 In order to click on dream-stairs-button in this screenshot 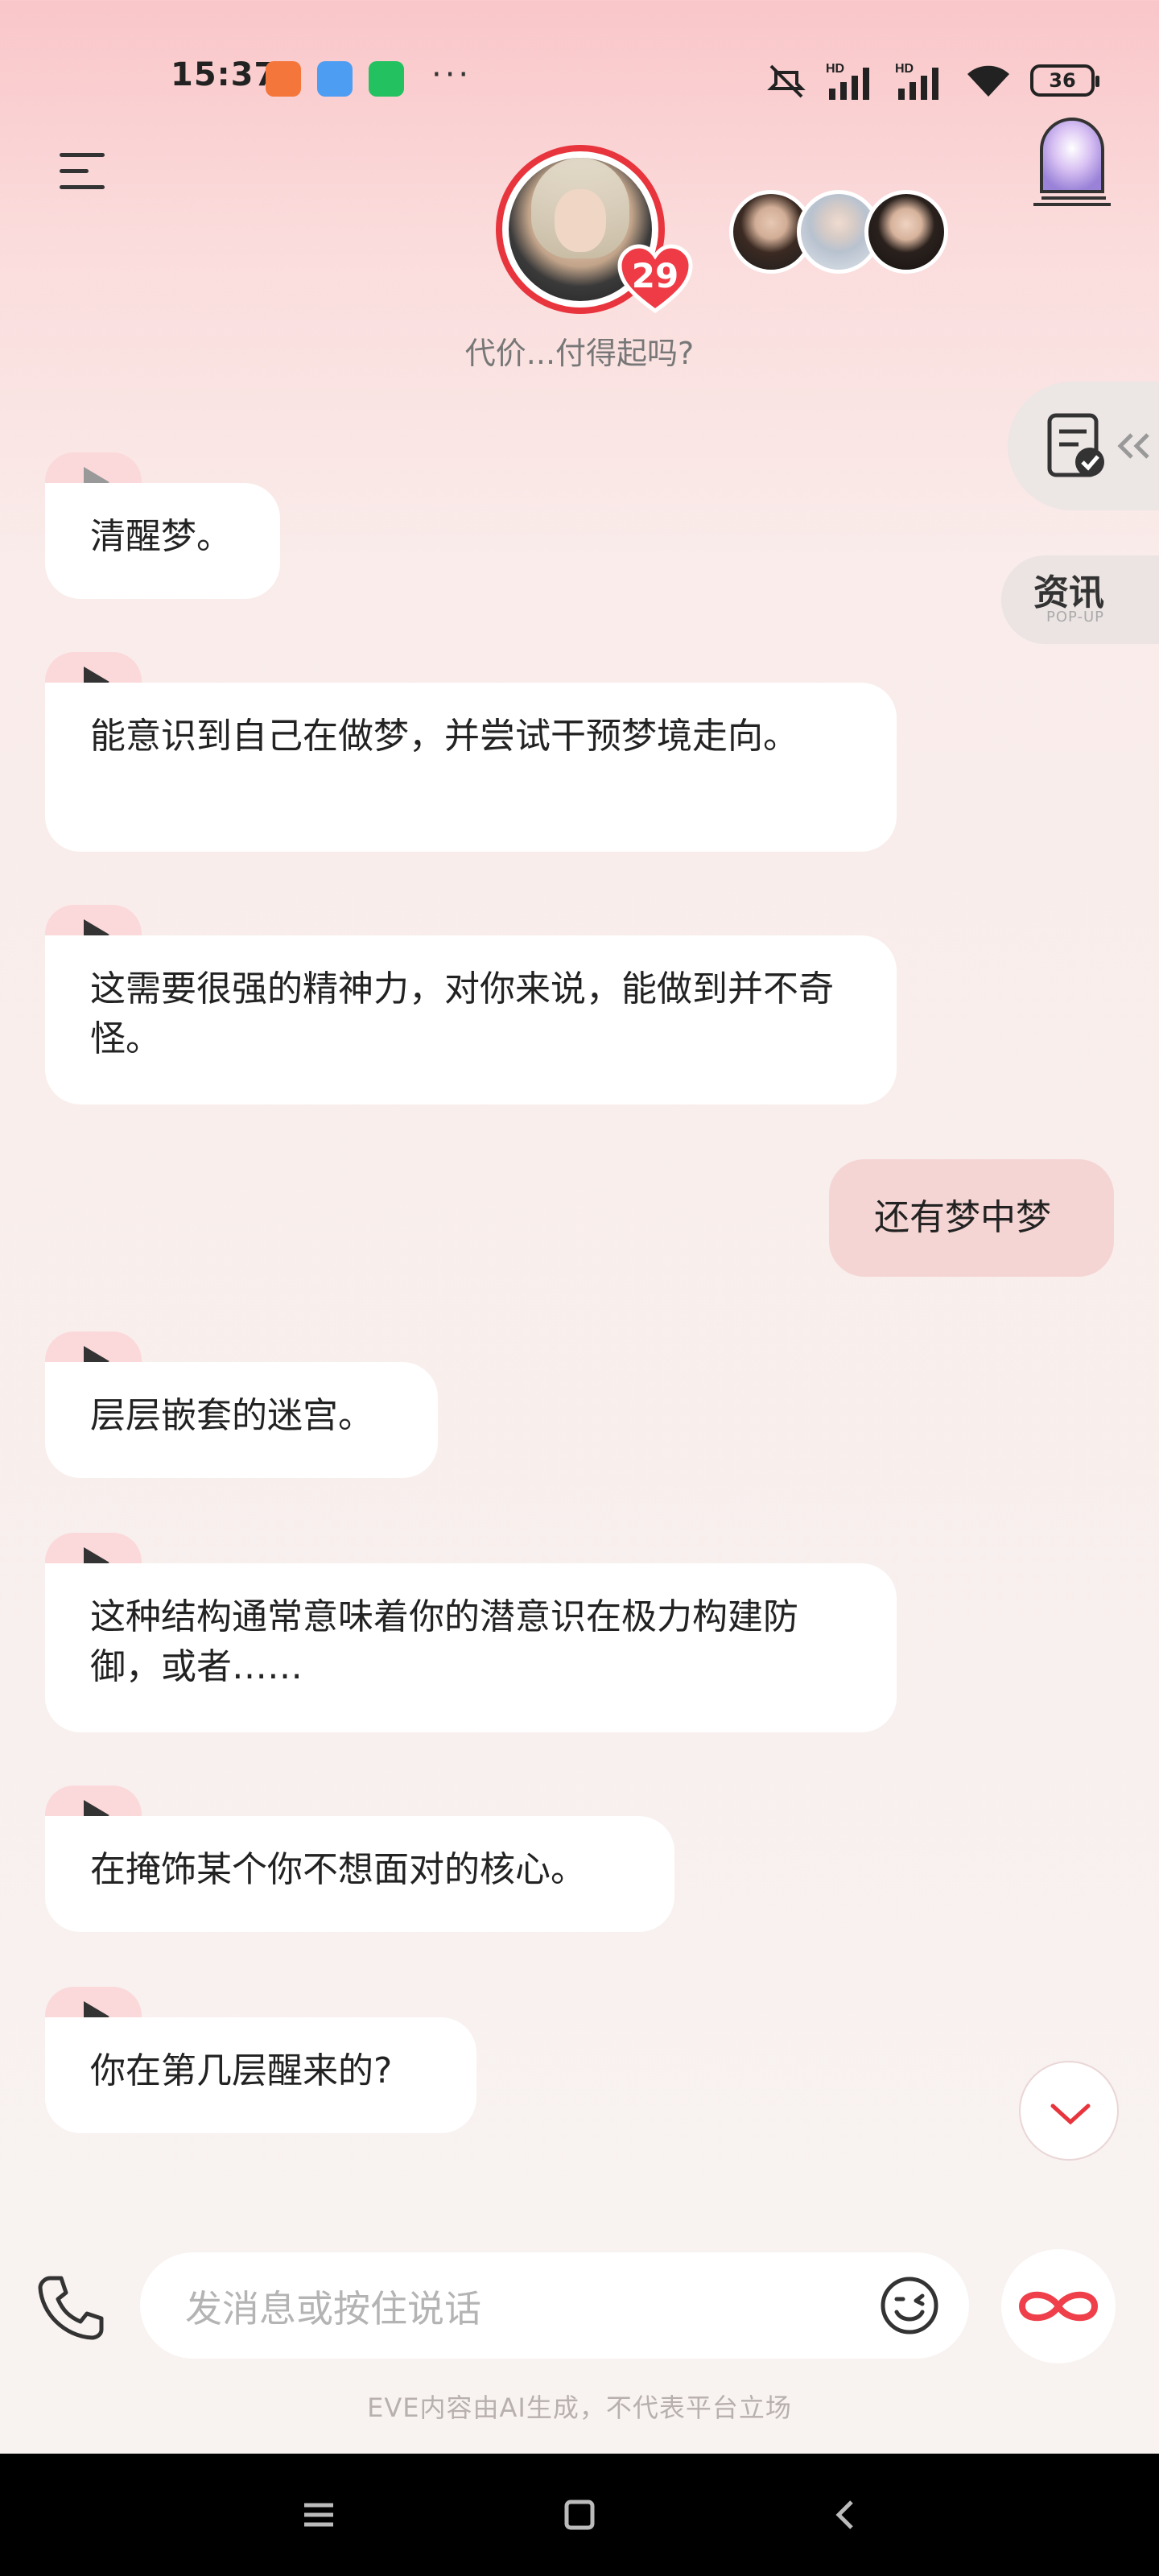, I will do `click(1072, 163)`.